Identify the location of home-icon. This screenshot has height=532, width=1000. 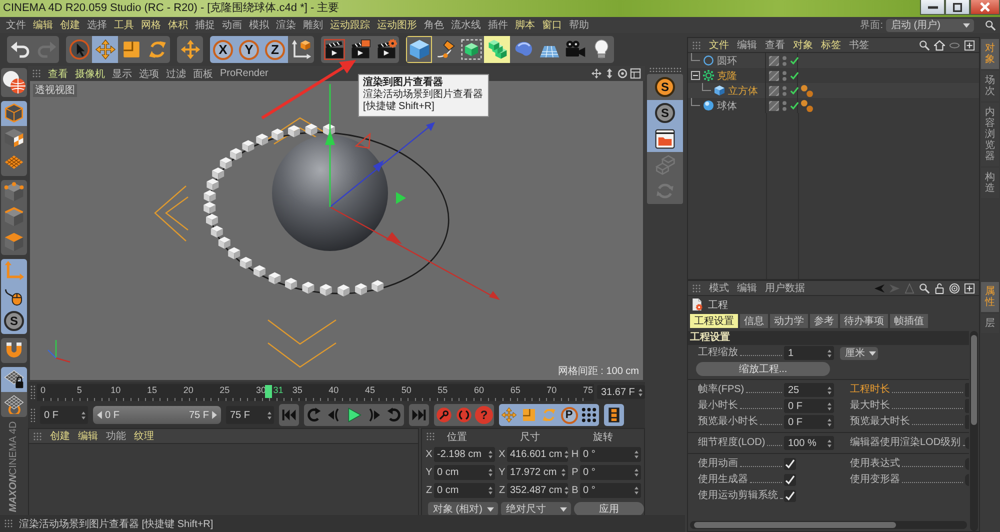
(939, 45).